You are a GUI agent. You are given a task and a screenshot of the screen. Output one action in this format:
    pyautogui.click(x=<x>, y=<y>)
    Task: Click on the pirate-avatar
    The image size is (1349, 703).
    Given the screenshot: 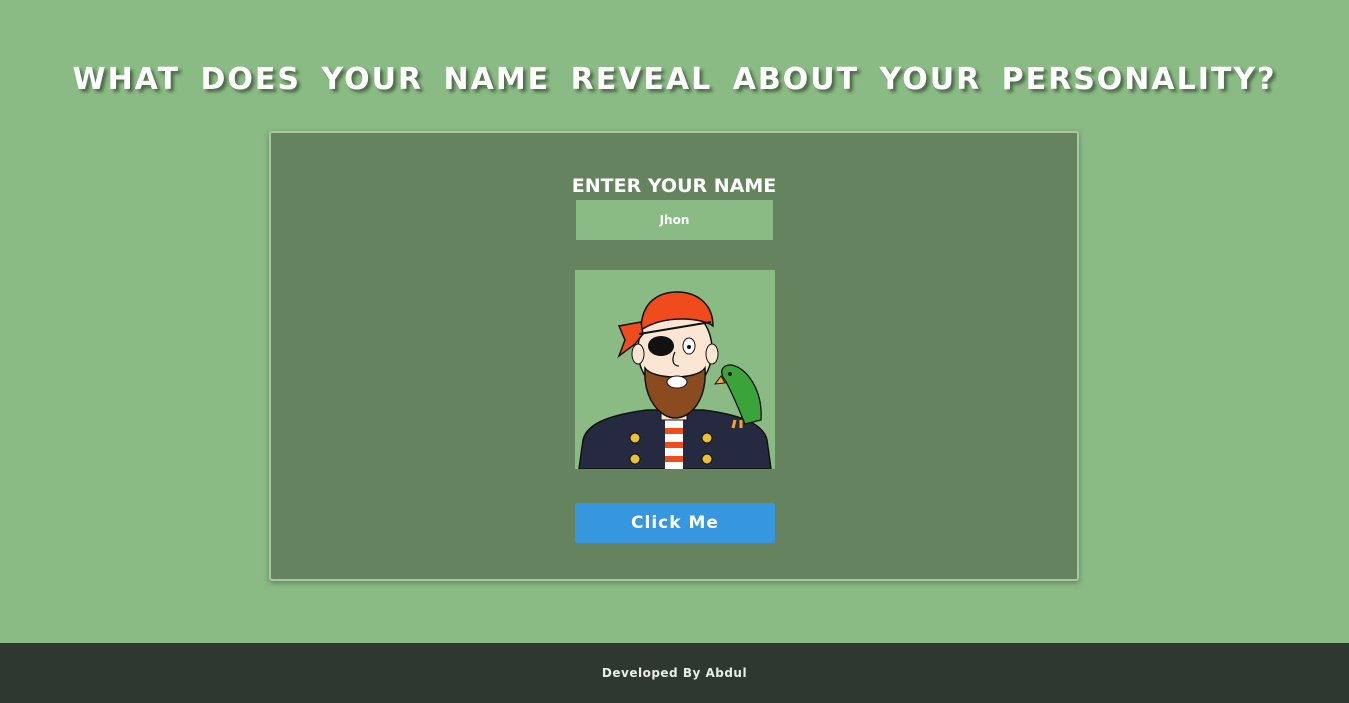 What is the action you would take?
    pyautogui.click(x=675, y=369)
    